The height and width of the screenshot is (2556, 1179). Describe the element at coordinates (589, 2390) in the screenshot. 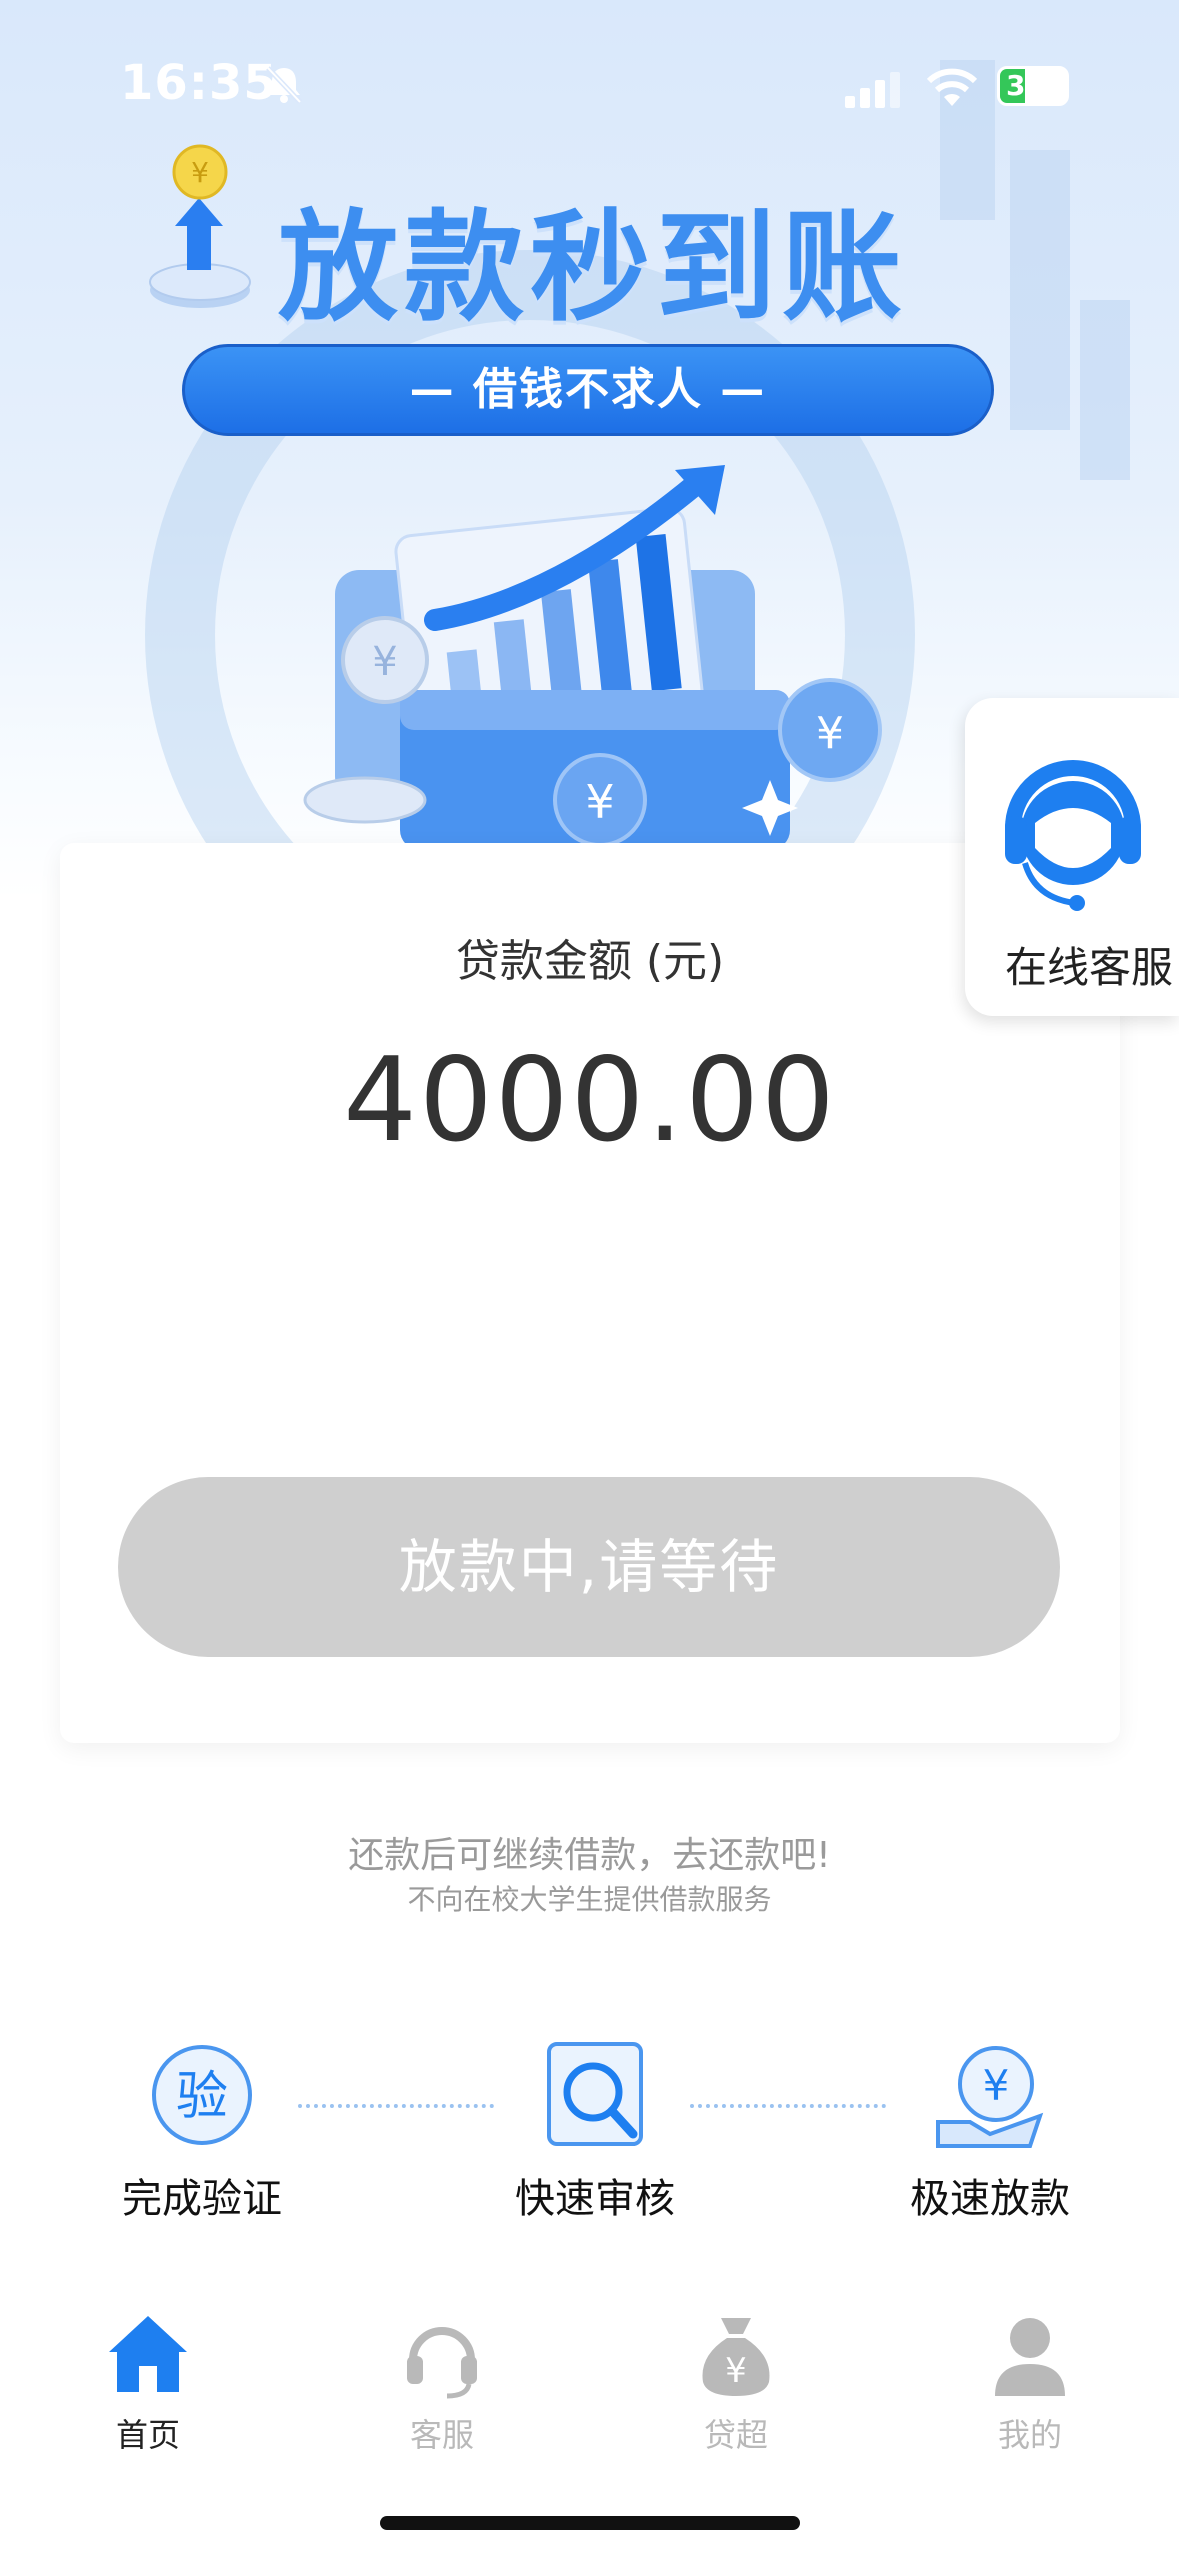

I see `bottom-tab-bar: 首页 客服 ¥ 贷超 我的` at that location.